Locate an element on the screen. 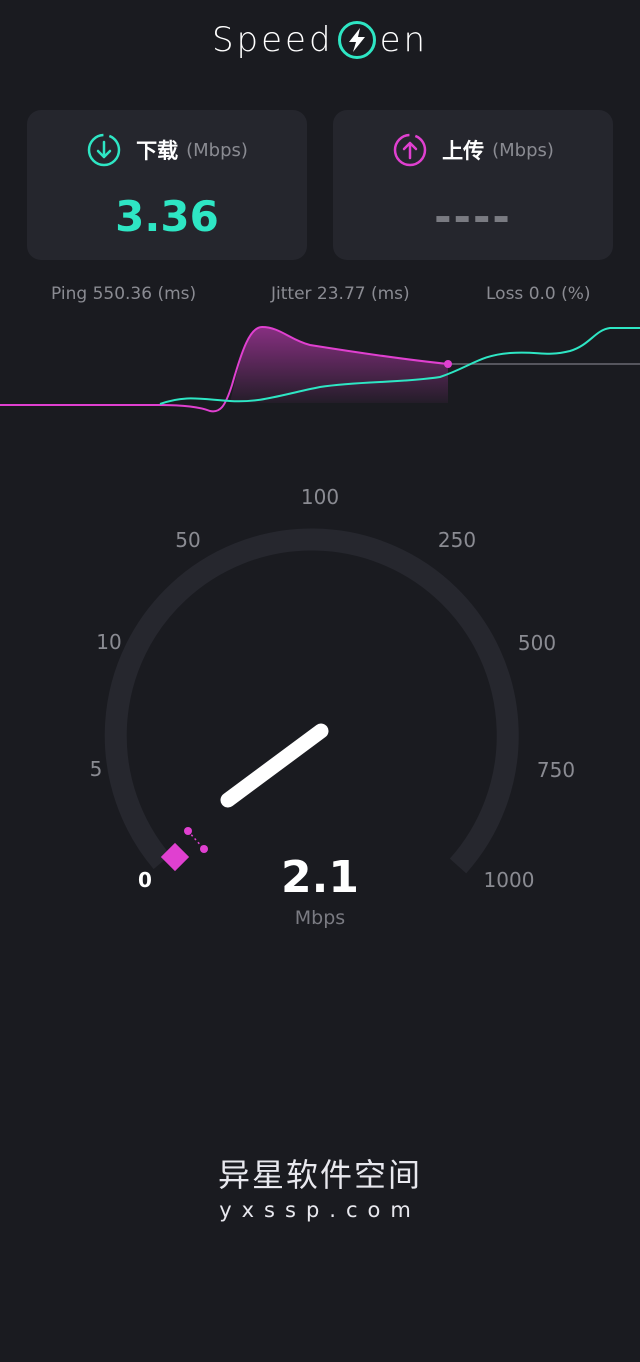  lightning-bolt-icon is located at coordinates (356, 40).